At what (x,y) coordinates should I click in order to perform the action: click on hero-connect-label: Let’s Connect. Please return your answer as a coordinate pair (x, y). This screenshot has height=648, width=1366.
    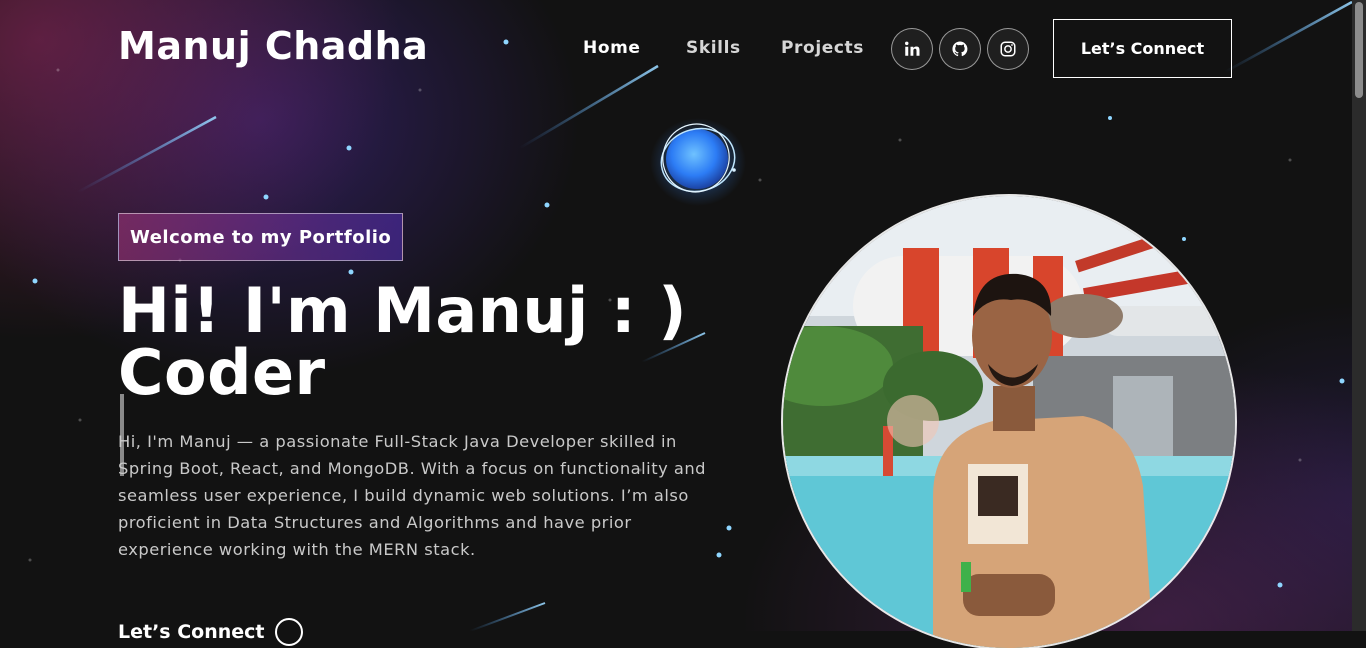
    Looking at the image, I should click on (191, 632).